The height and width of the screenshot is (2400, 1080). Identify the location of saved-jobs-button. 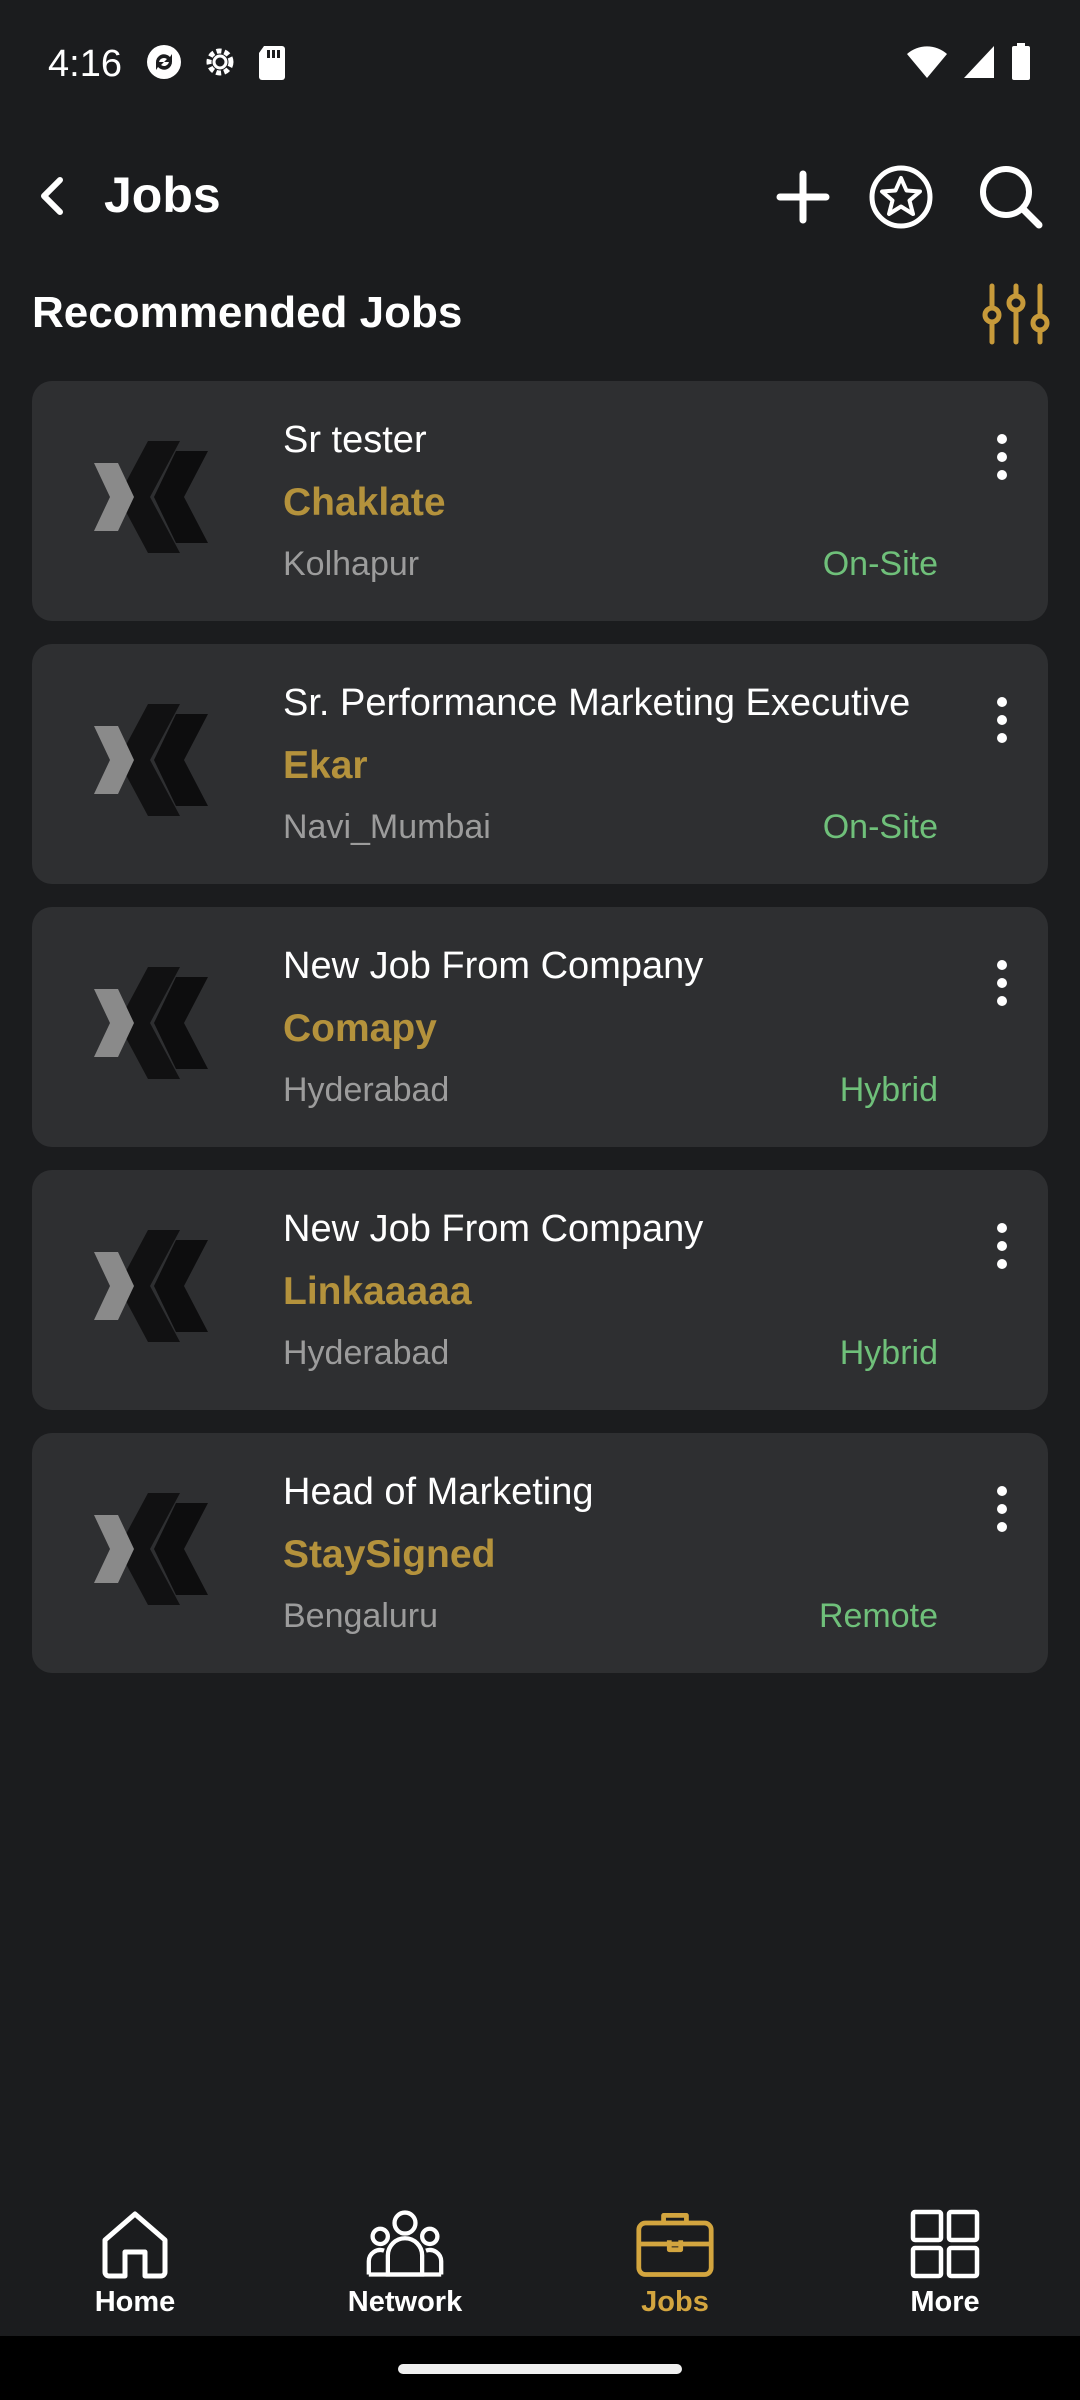
(901, 197).